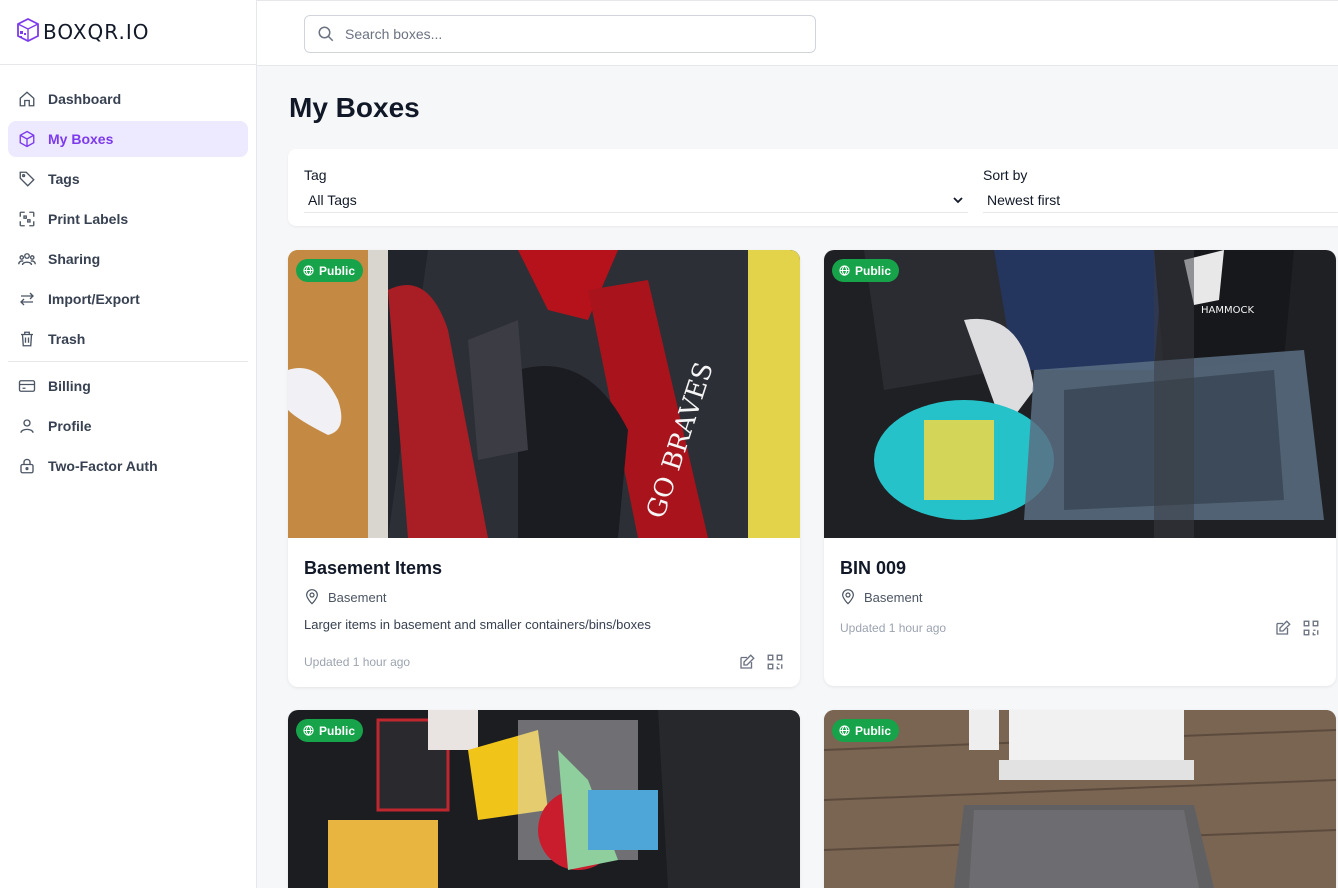  I want to click on home-icon, so click(27, 99).